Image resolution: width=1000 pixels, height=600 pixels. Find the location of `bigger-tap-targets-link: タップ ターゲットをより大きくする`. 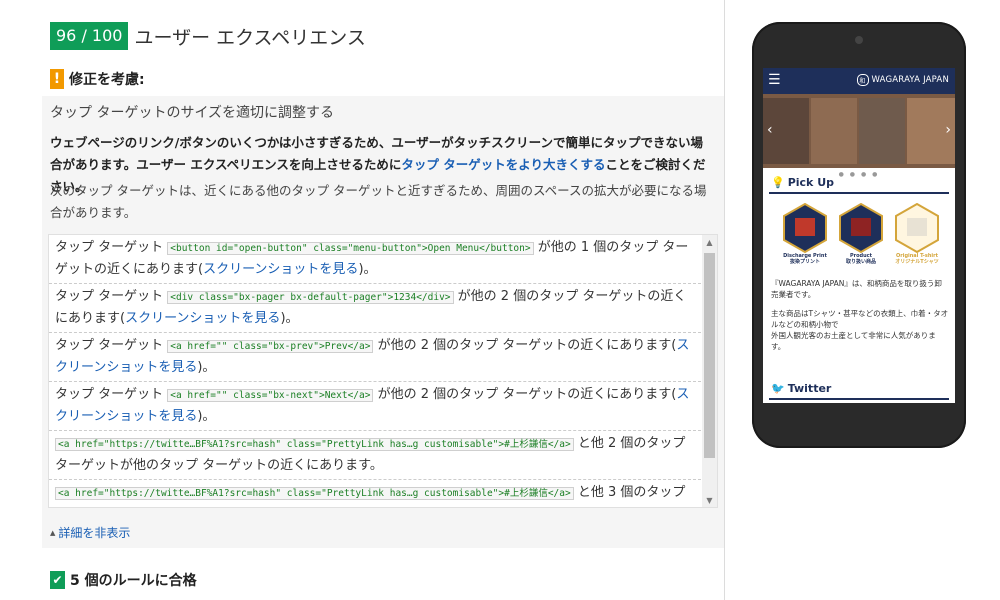

bigger-tap-targets-link: タップ ターゲットをより大きくする is located at coordinates (503, 164).